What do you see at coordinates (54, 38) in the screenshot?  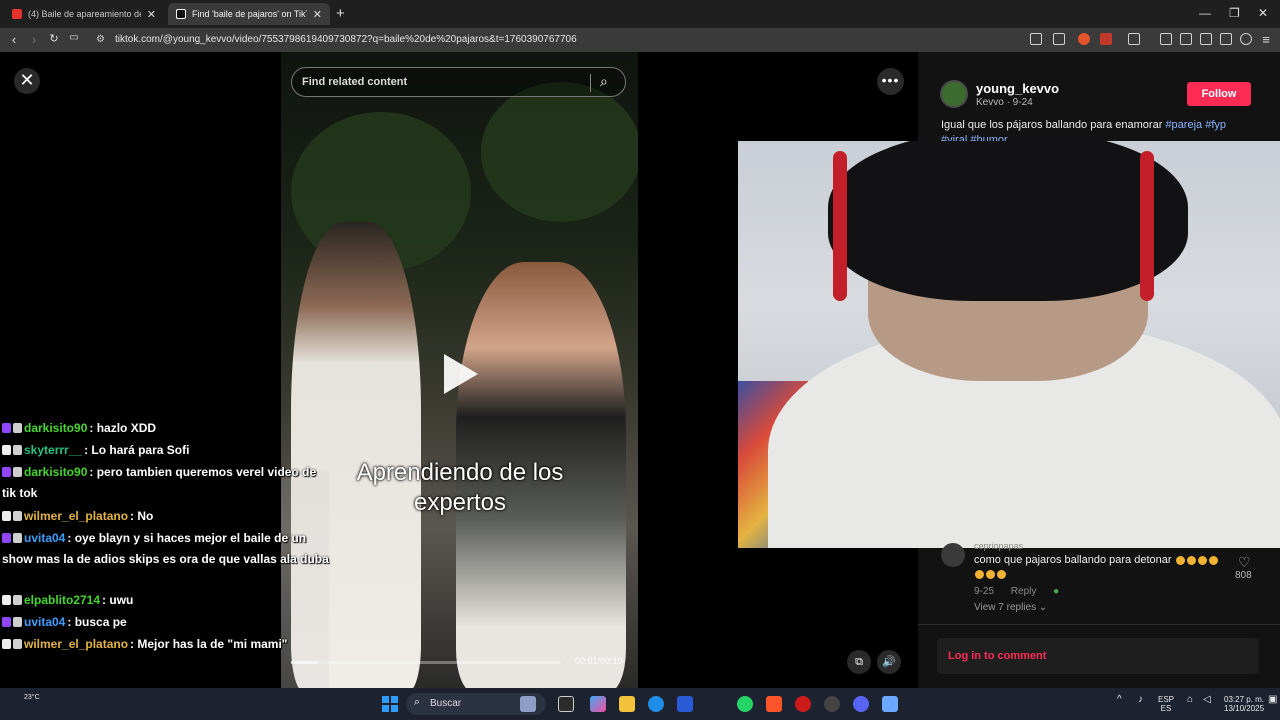 I see `reload-icon: ↻` at bounding box center [54, 38].